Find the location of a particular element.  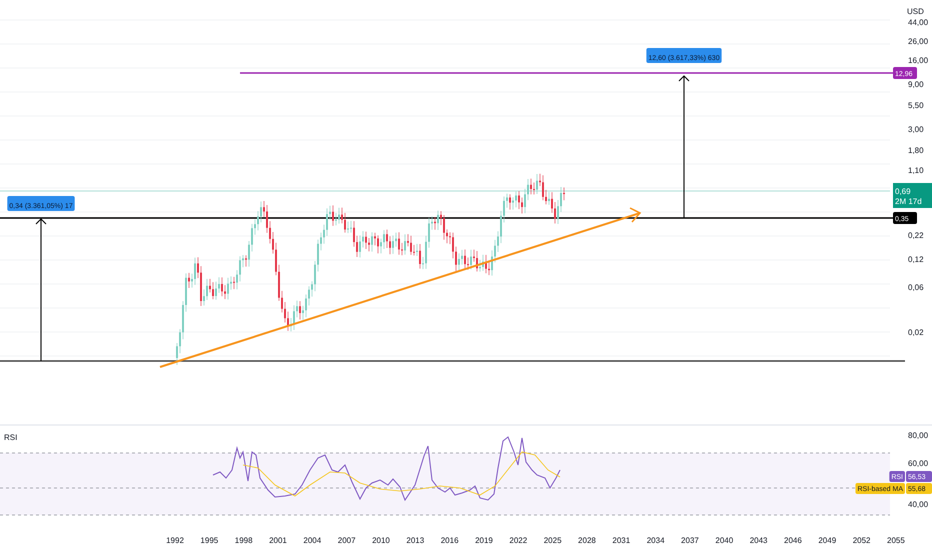

time-axis-label: 2010 is located at coordinates (381, 540).